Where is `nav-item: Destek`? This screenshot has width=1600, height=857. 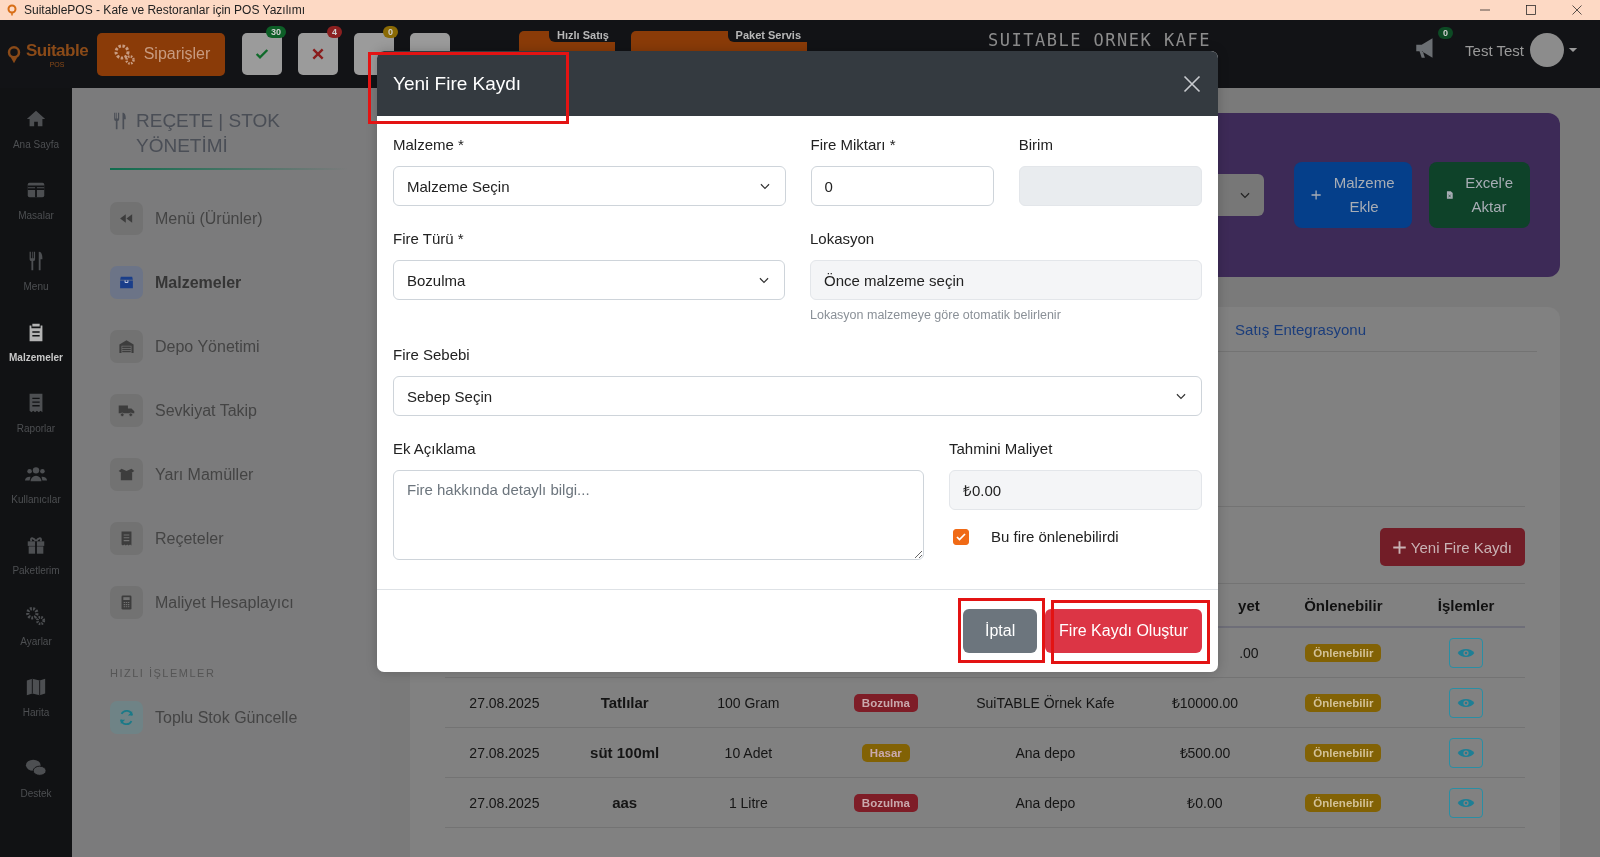 nav-item: Destek is located at coordinates (36, 792).